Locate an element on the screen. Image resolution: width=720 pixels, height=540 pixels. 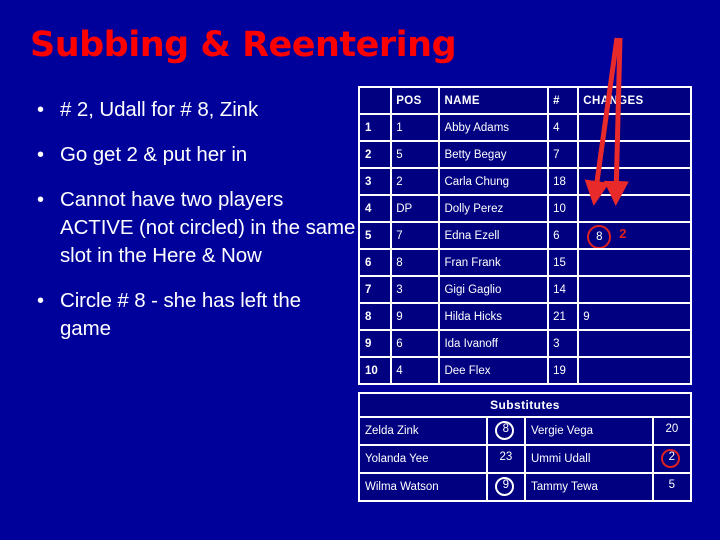
cell-name: Dee Flex is located at coordinates (494, 370).